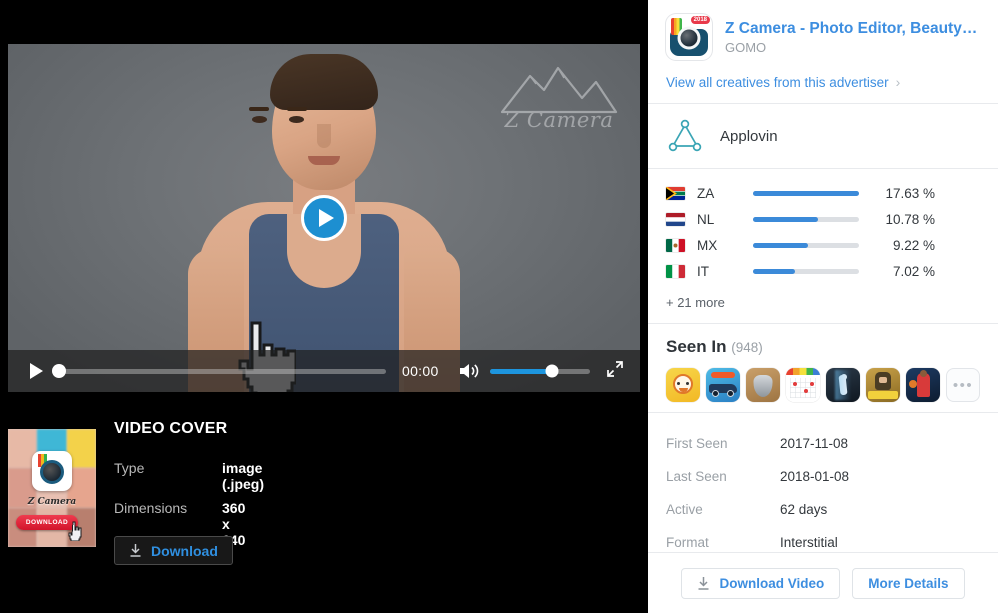  I want to click on video-time-display: 00:00, so click(420, 371).